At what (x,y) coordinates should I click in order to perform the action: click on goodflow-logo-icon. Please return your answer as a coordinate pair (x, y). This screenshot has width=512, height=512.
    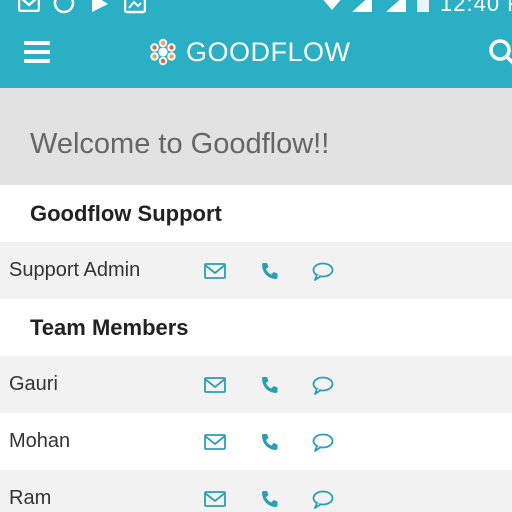
    Looking at the image, I should click on (163, 52).